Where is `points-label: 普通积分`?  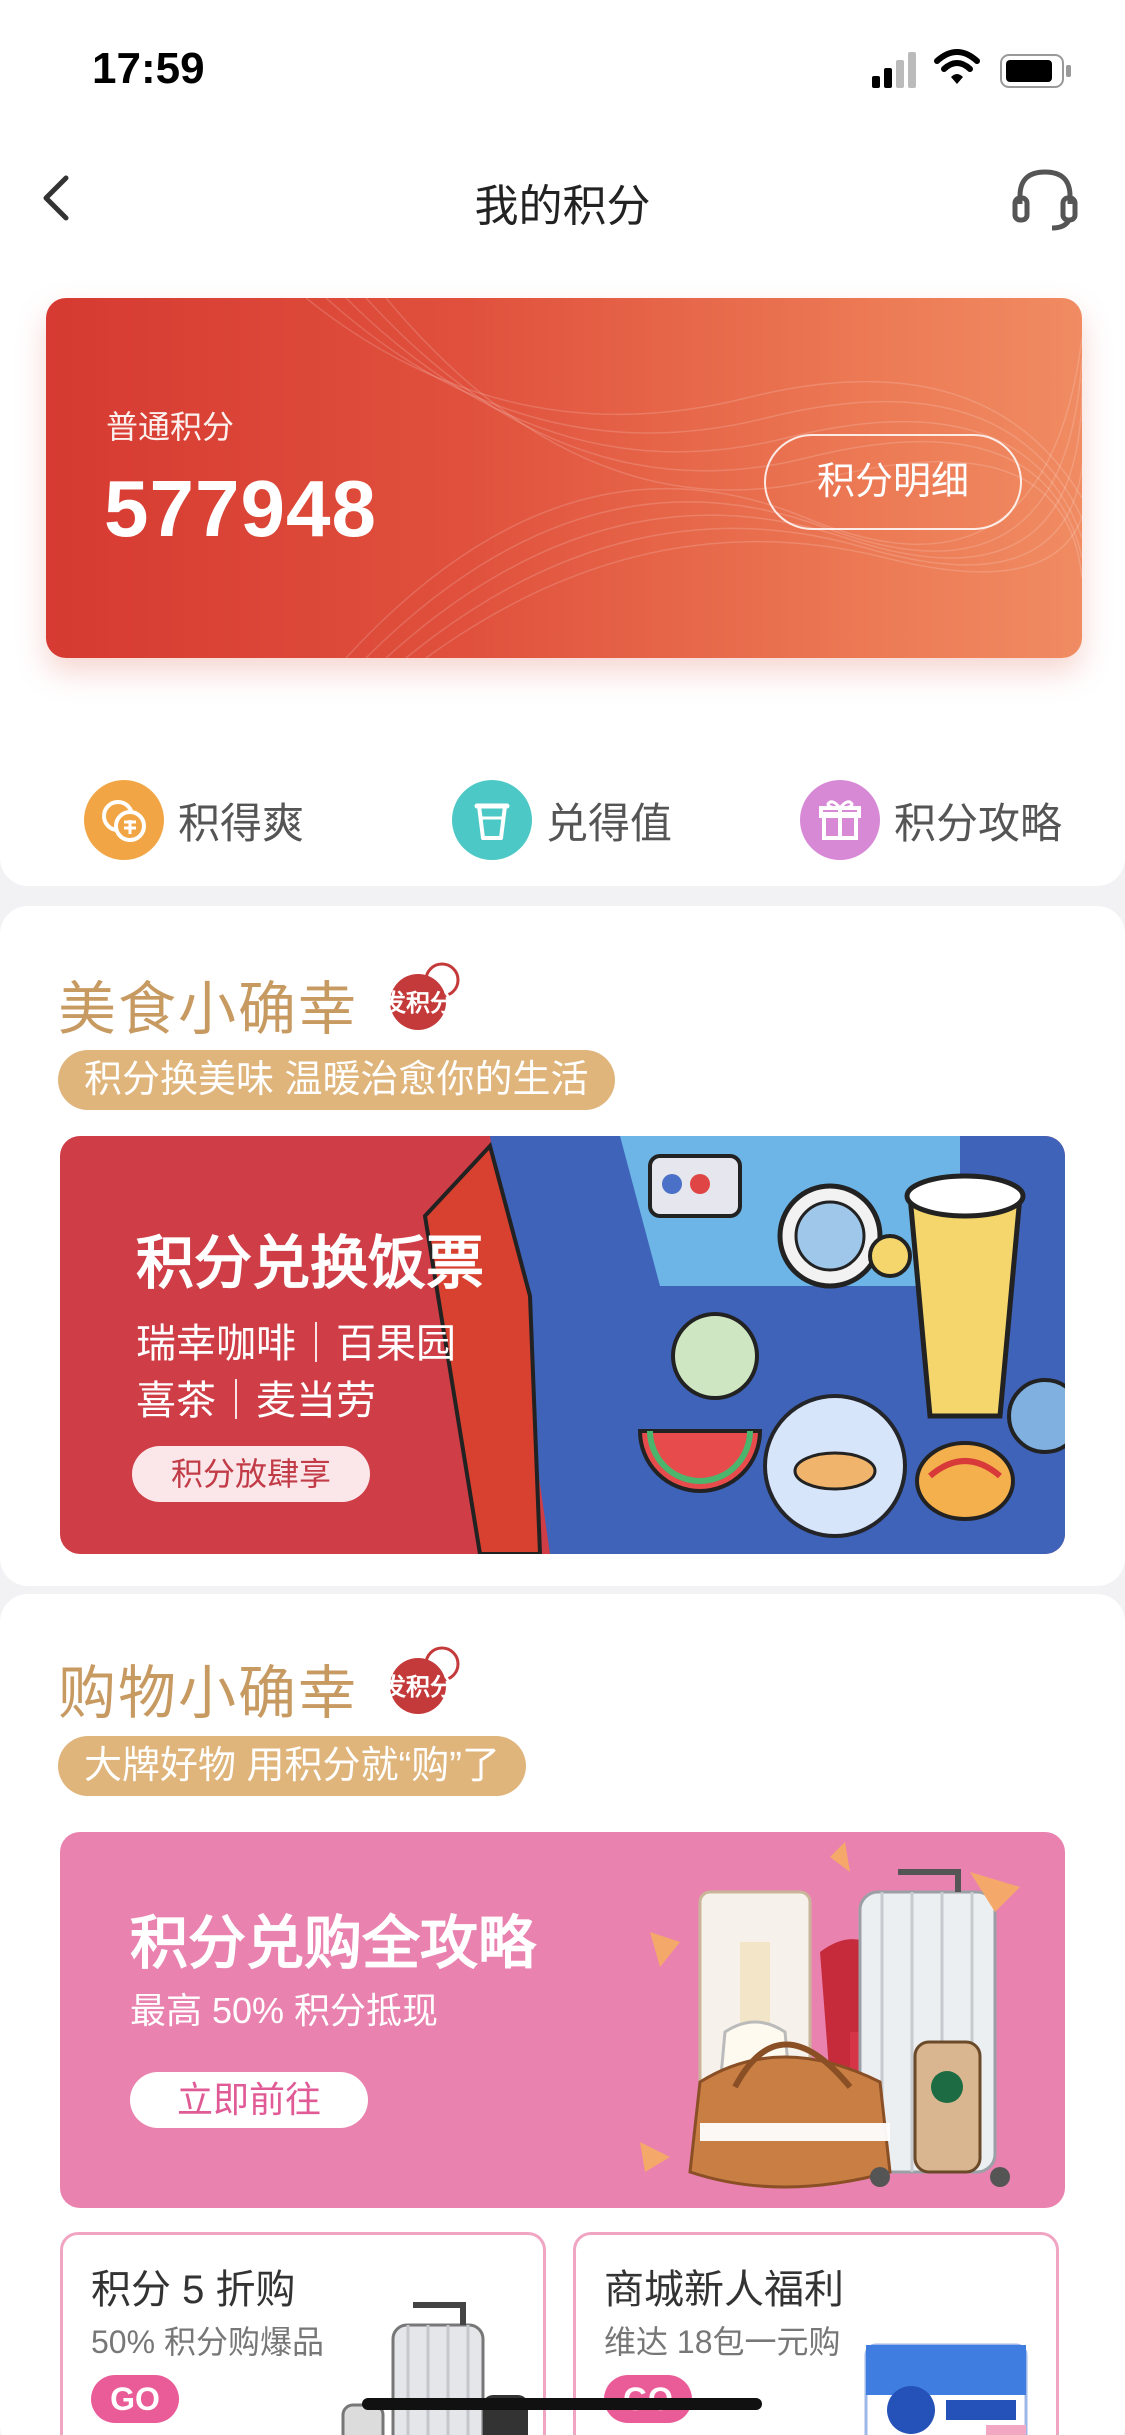 points-label: 普通积分 is located at coordinates (170, 427).